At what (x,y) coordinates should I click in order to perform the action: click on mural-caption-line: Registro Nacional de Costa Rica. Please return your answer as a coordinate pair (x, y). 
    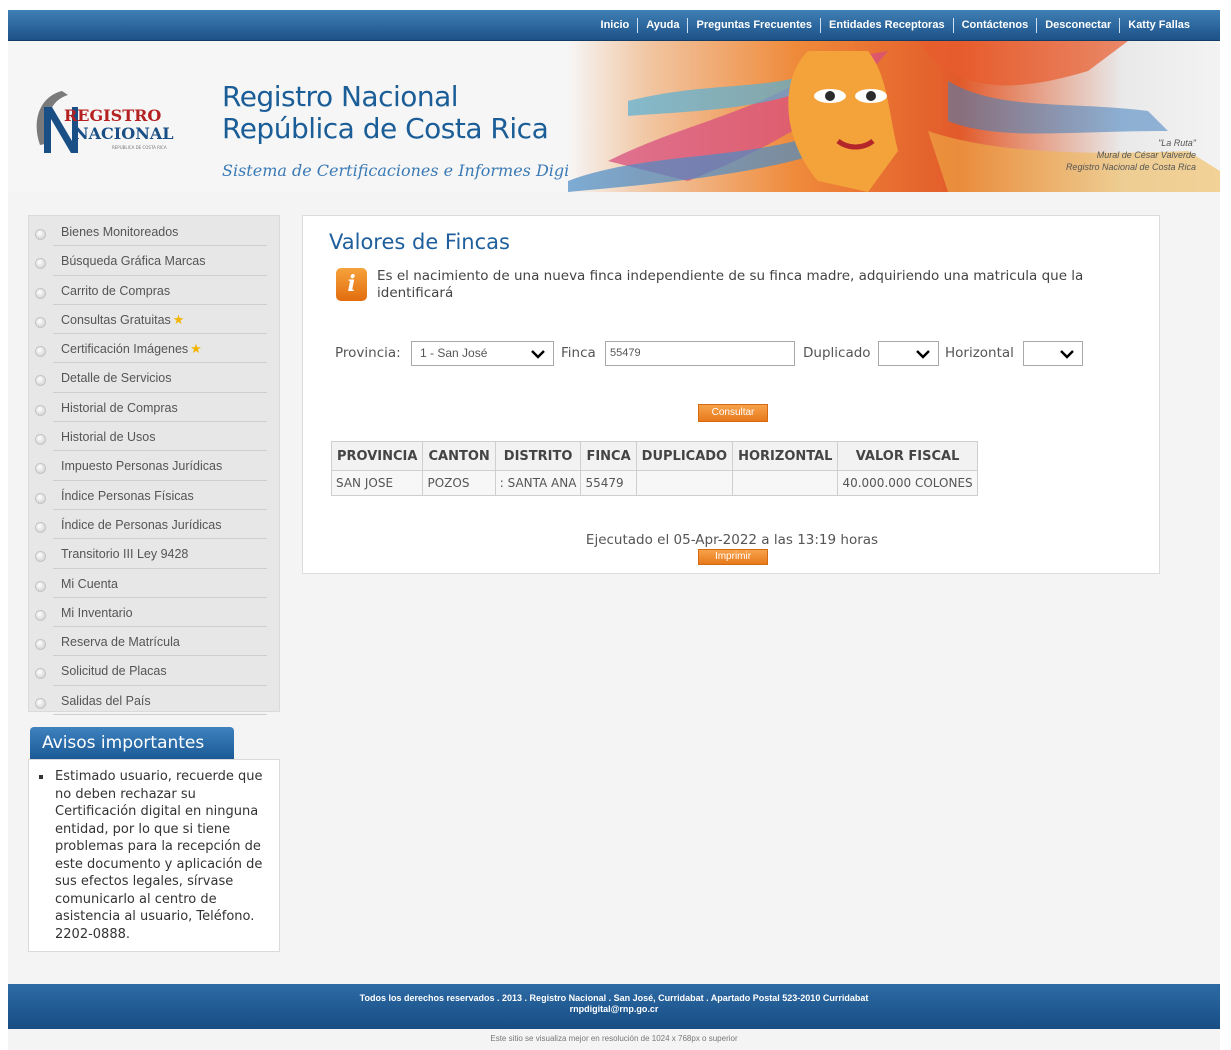
    Looking at the image, I should click on (1130, 167).